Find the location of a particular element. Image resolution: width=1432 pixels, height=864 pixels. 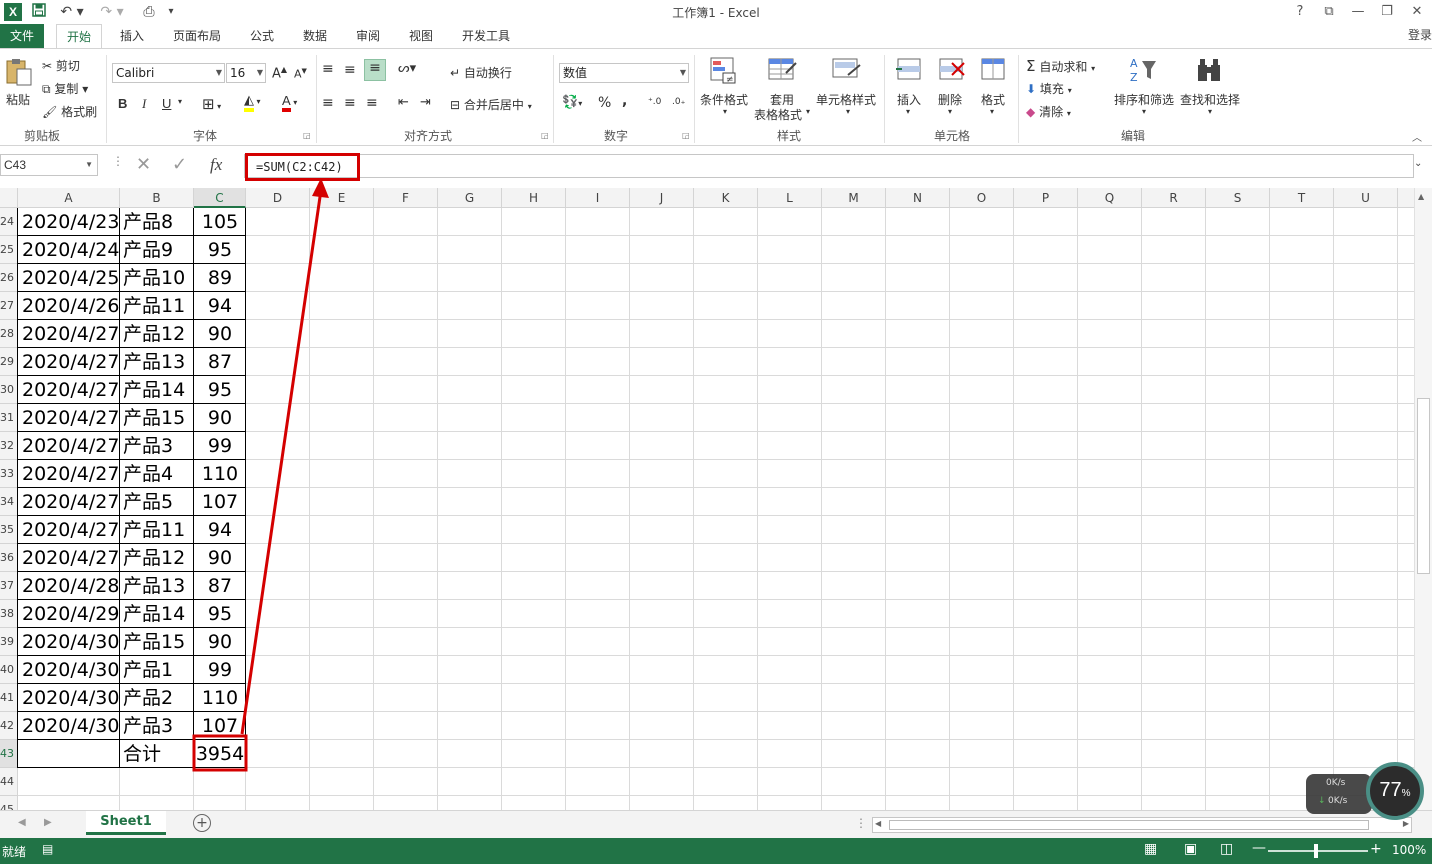

memory-usage-value: 77% is located at coordinates (1395, 790).